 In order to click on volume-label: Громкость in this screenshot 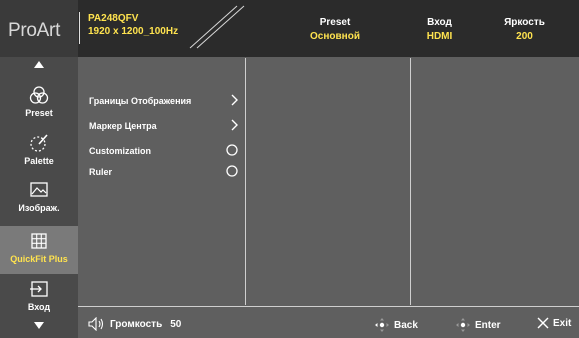, I will do `click(136, 324)`.